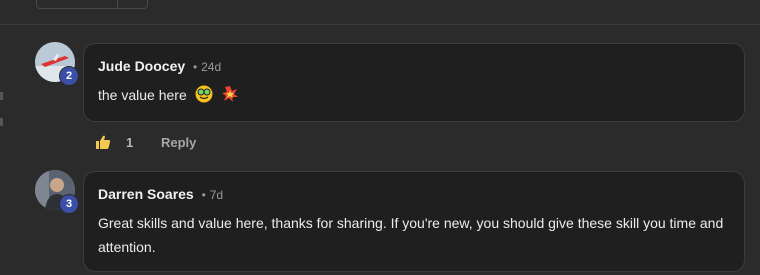 This screenshot has height=275, width=760. What do you see at coordinates (230, 97) in the screenshot?
I see `collision-emoji` at bounding box center [230, 97].